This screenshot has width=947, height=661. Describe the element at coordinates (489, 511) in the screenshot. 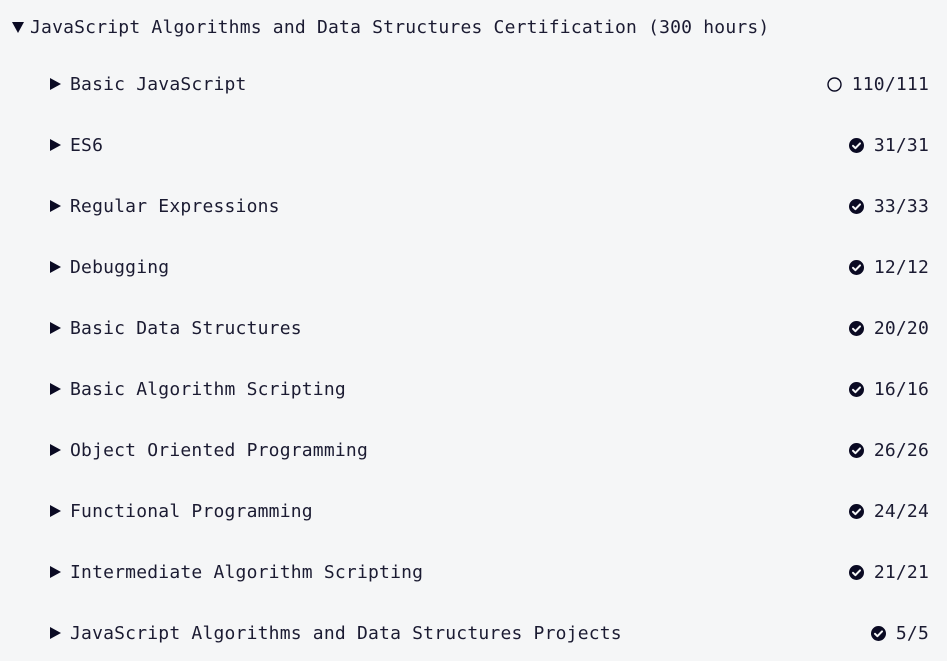

I see `block-row-functional-programming: Functional Programming 24/24` at that location.